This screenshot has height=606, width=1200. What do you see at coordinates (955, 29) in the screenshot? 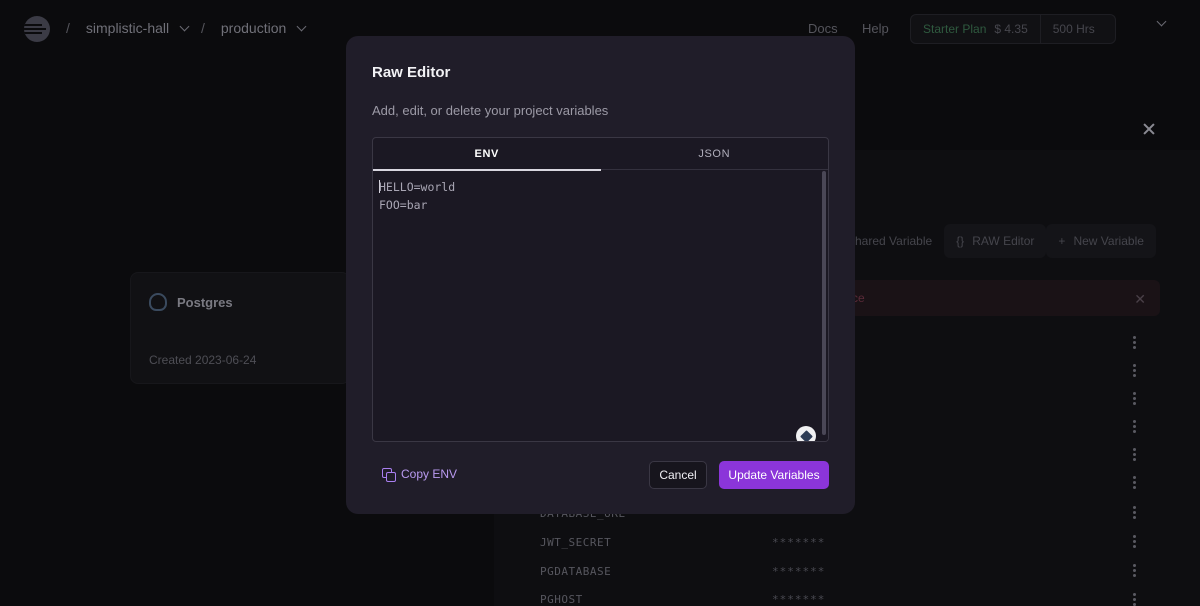
I see `plan-label: Starter Plan` at bounding box center [955, 29].